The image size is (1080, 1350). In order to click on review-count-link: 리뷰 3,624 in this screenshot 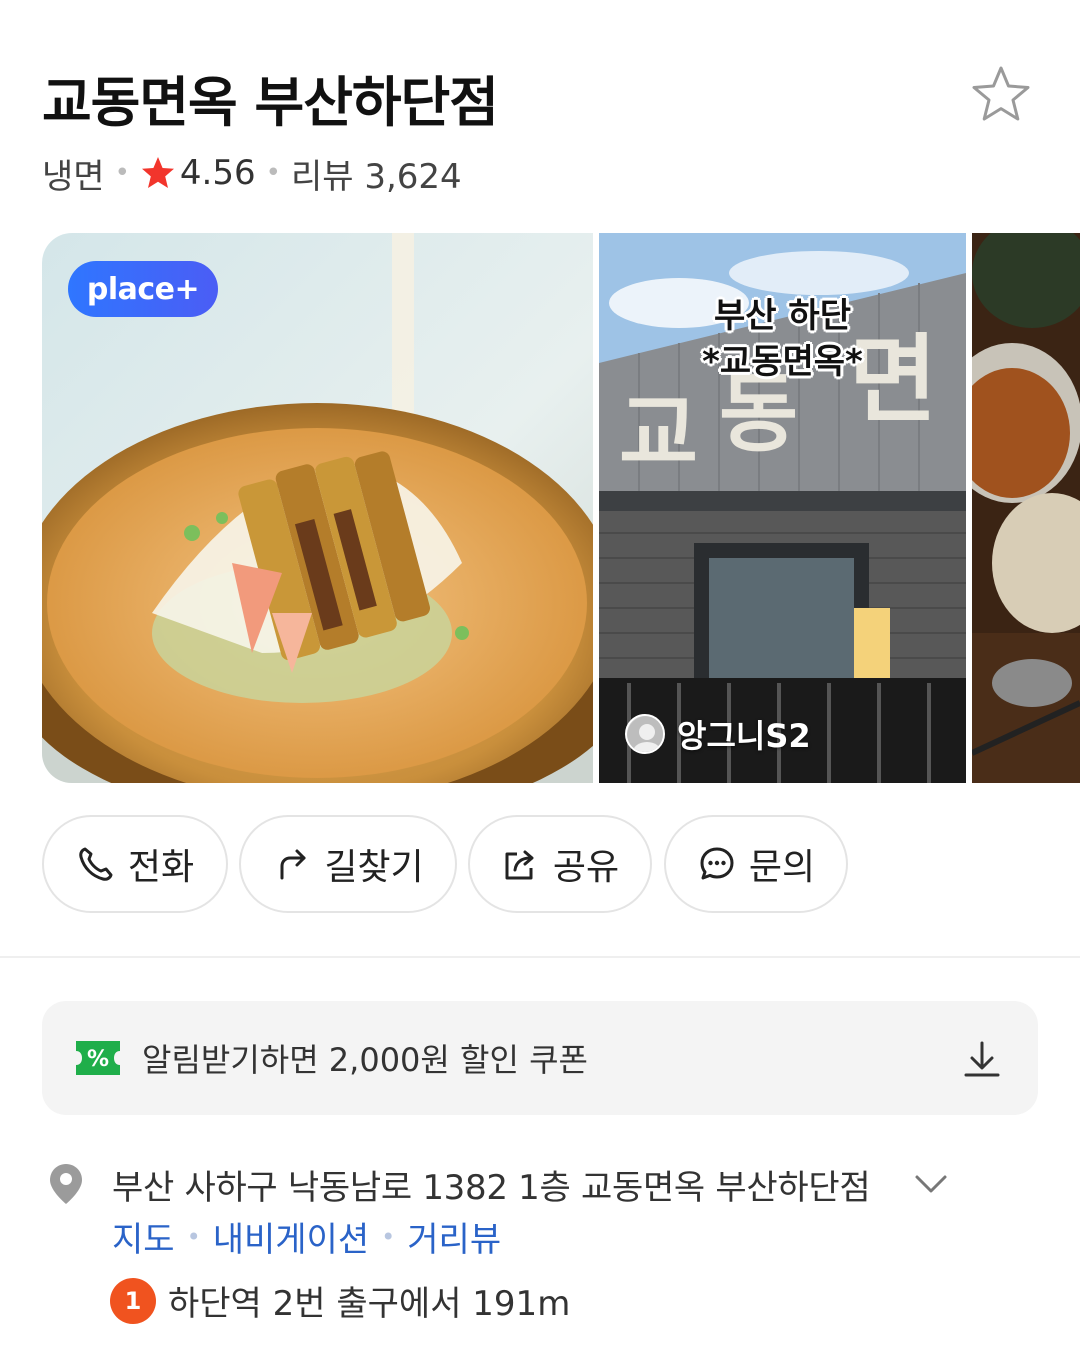, I will do `click(376, 173)`.